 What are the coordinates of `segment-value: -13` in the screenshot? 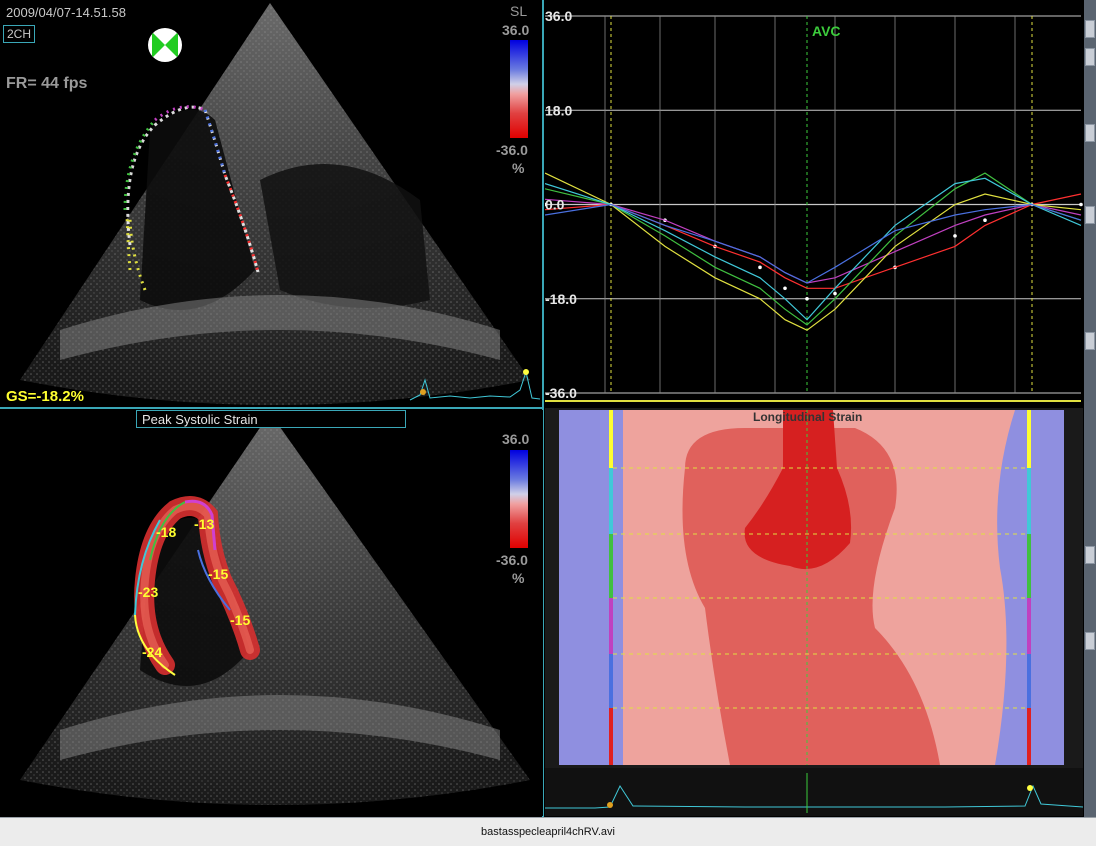 It's located at (204, 524).